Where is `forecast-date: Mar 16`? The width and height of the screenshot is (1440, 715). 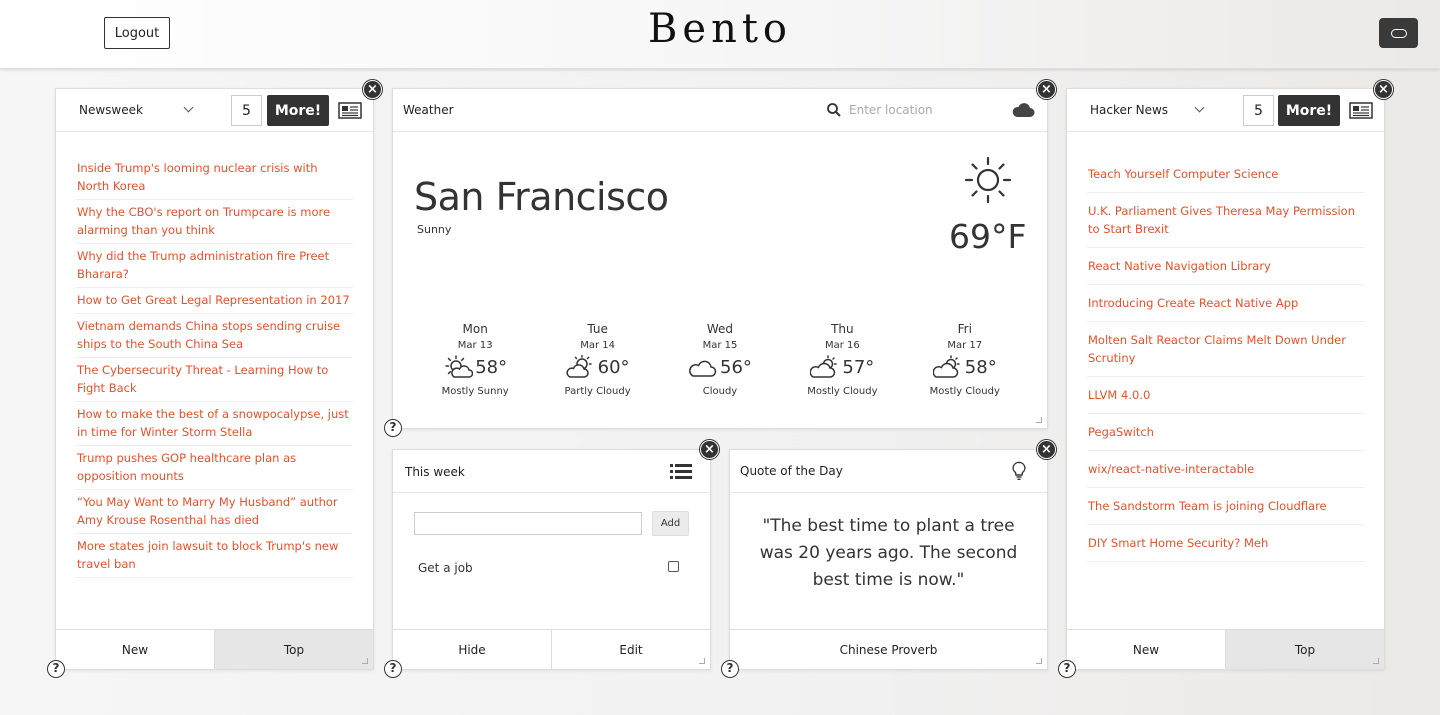 forecast-date: Mar 16 is located at coordinates (842, 345).